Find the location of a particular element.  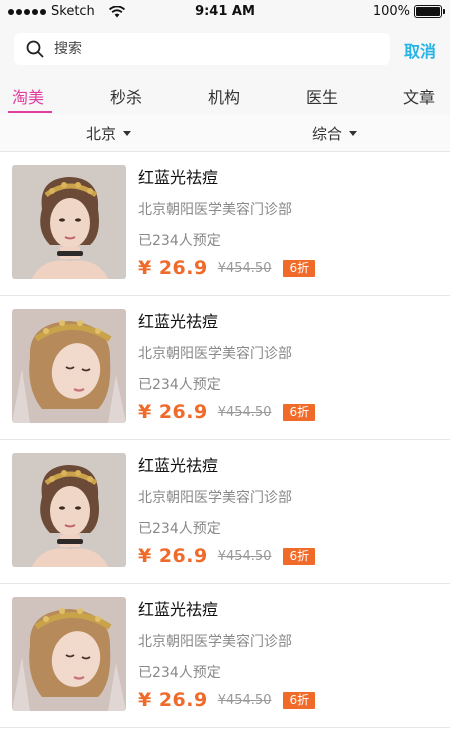

city-filter: 北京 is located at coordinates (109, 133).